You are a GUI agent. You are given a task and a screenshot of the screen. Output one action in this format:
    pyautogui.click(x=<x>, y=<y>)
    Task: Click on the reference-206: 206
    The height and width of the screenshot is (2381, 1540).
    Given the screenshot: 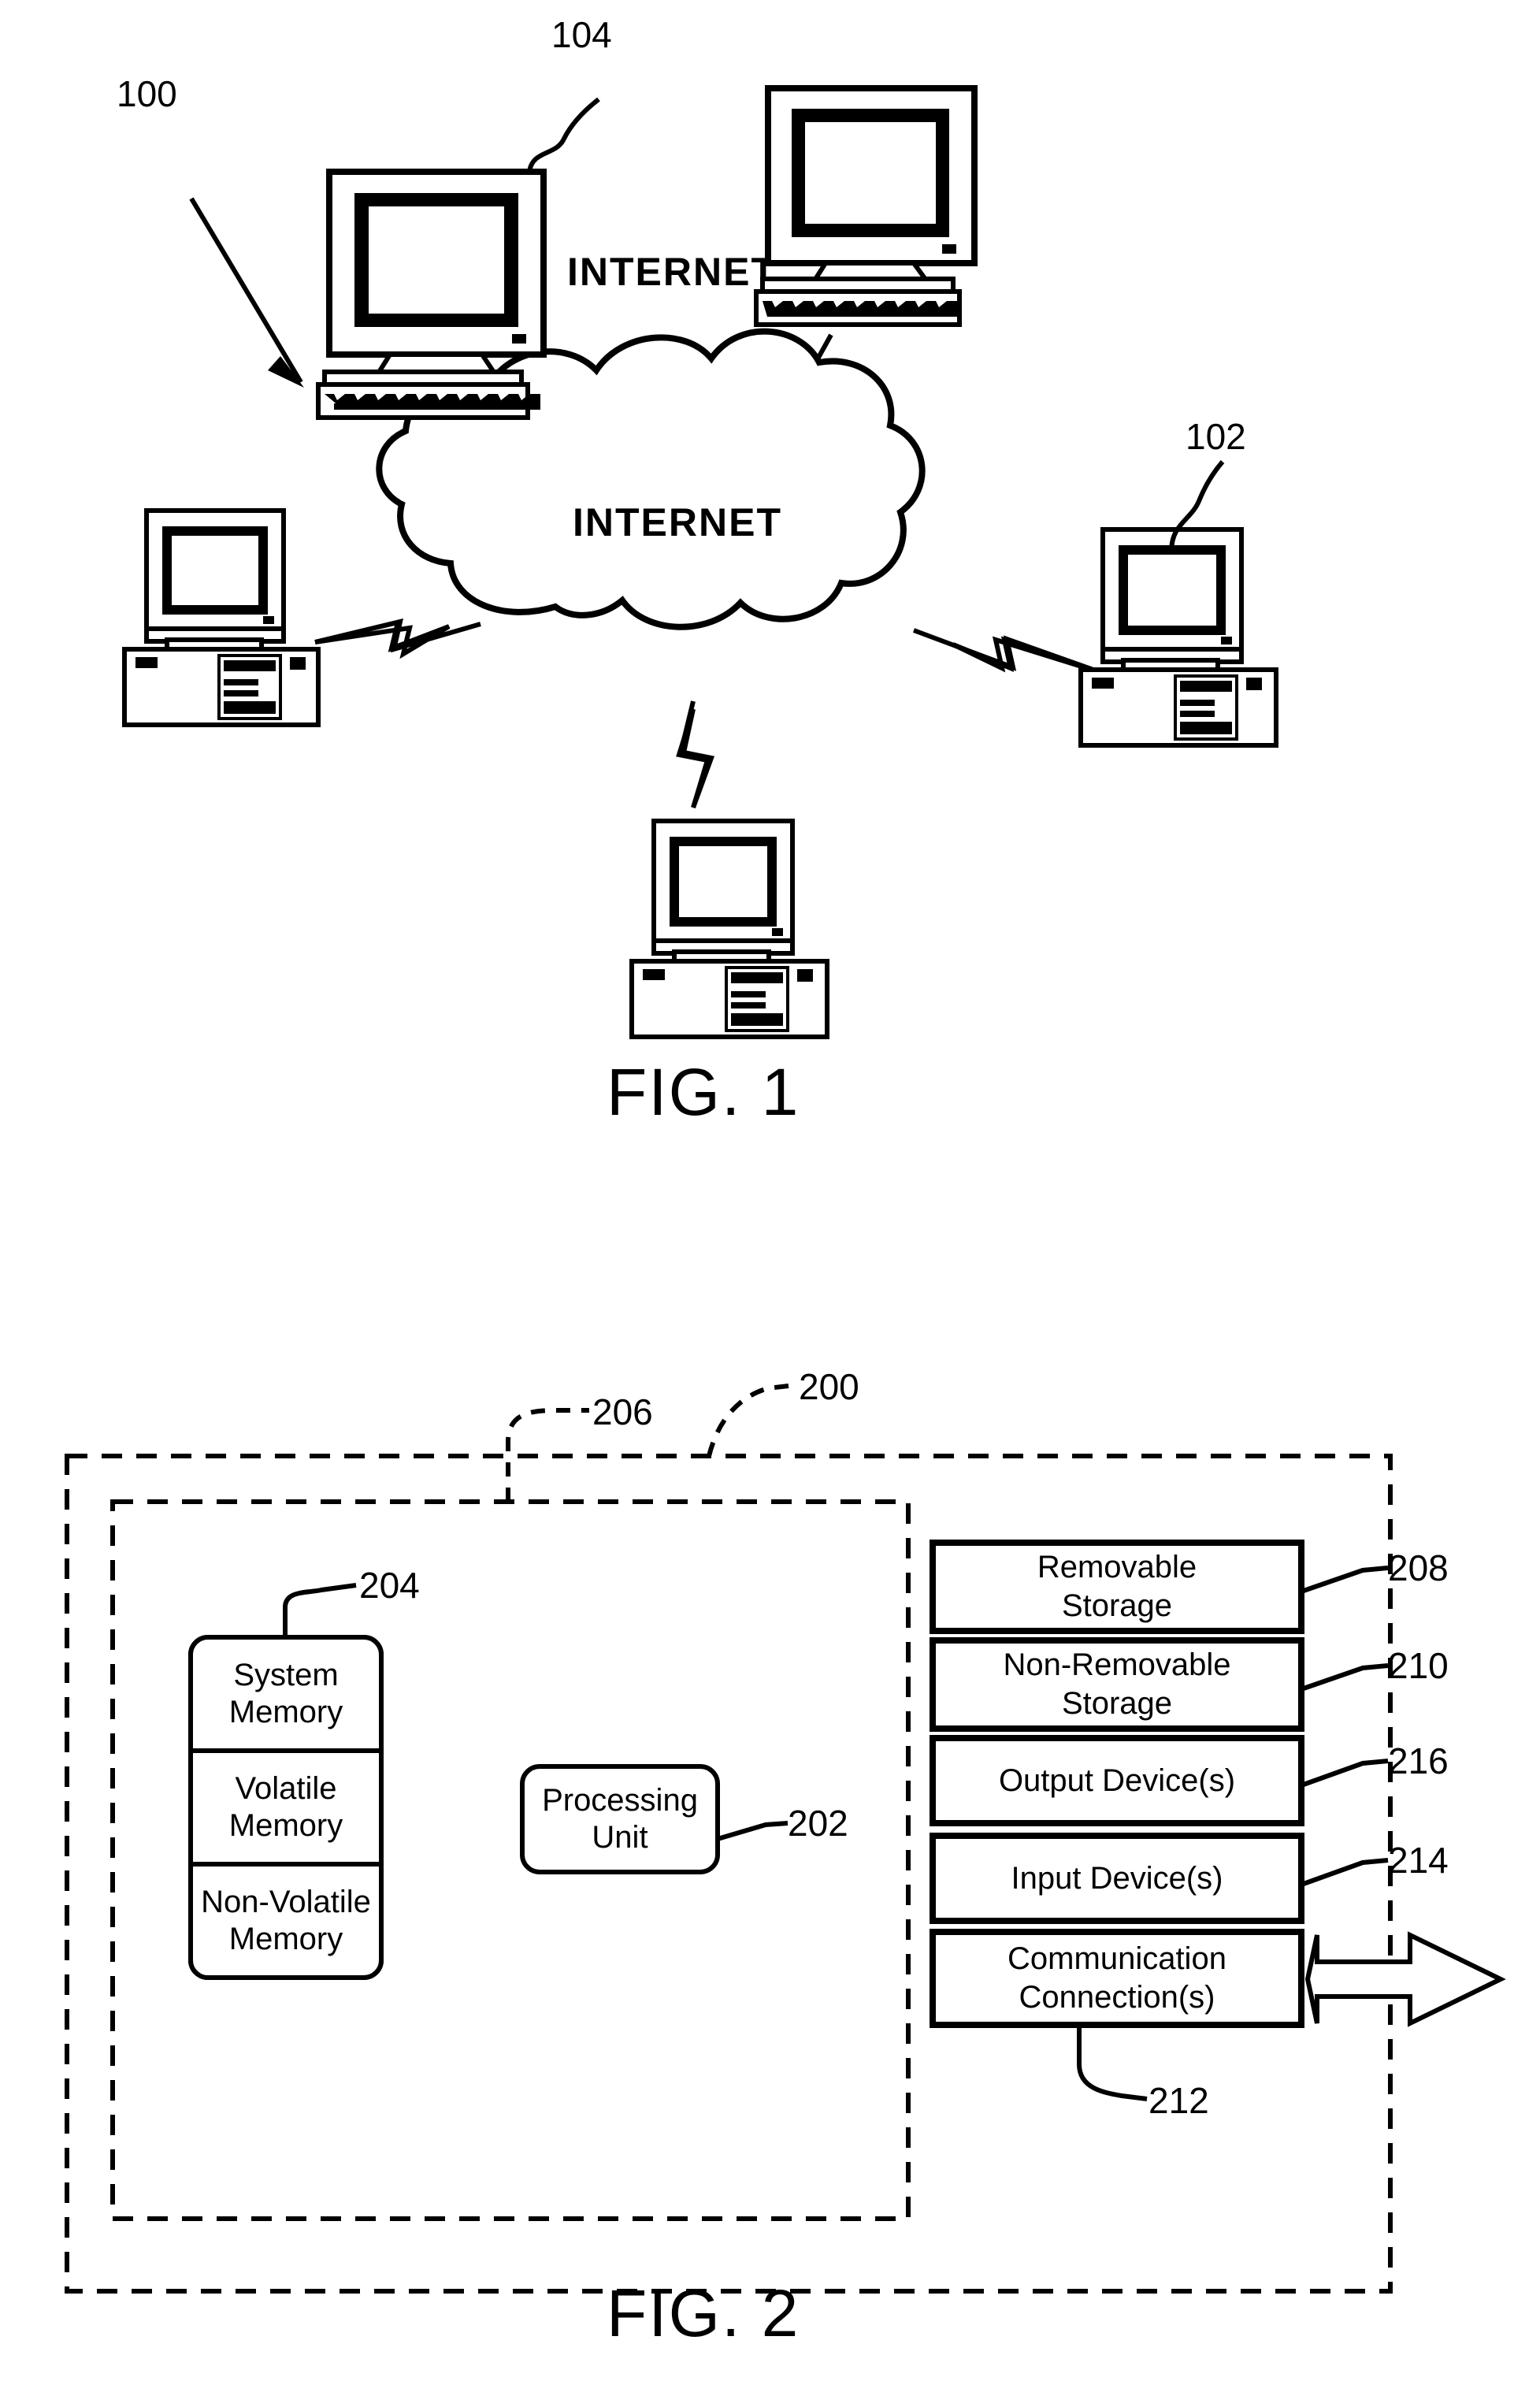 What is the action you would take?
    pyautogui.click(x=579, y=1446)
    